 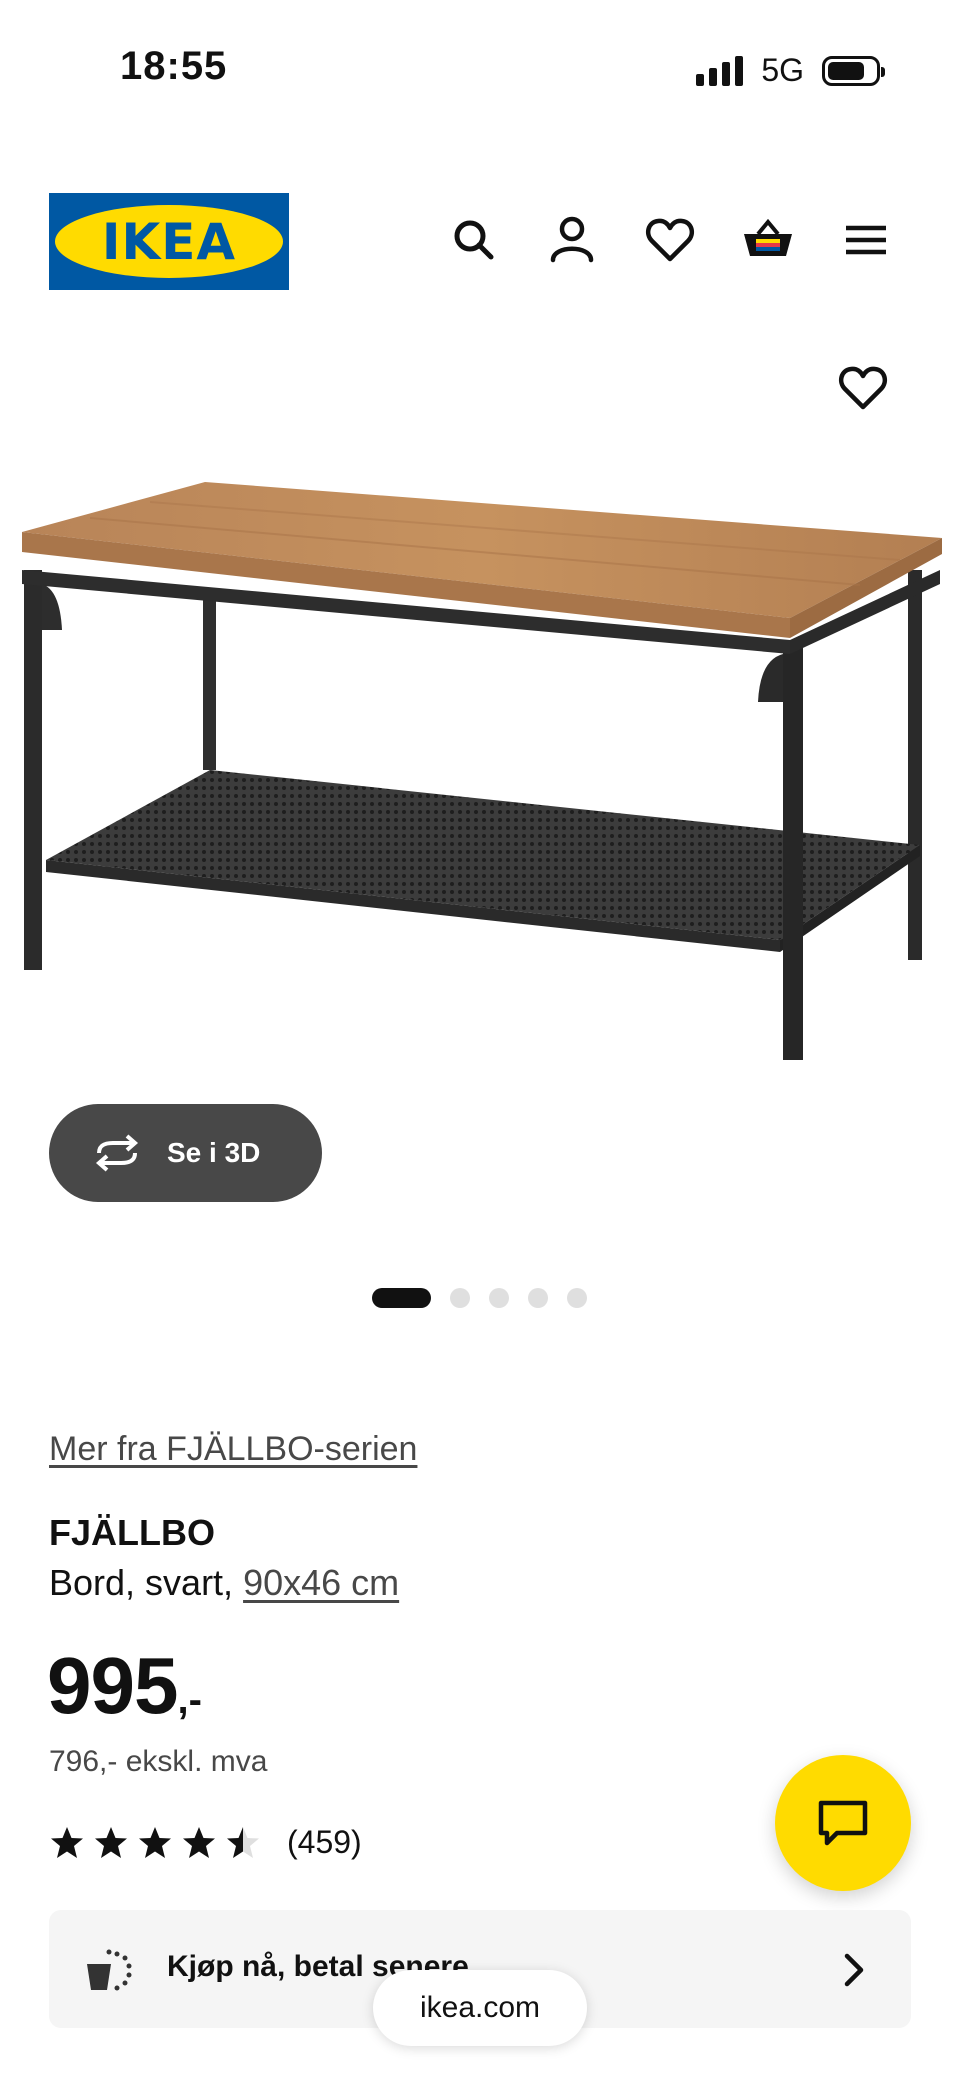 I want to click on status-time: 18:55, so click(x=174, y=66).